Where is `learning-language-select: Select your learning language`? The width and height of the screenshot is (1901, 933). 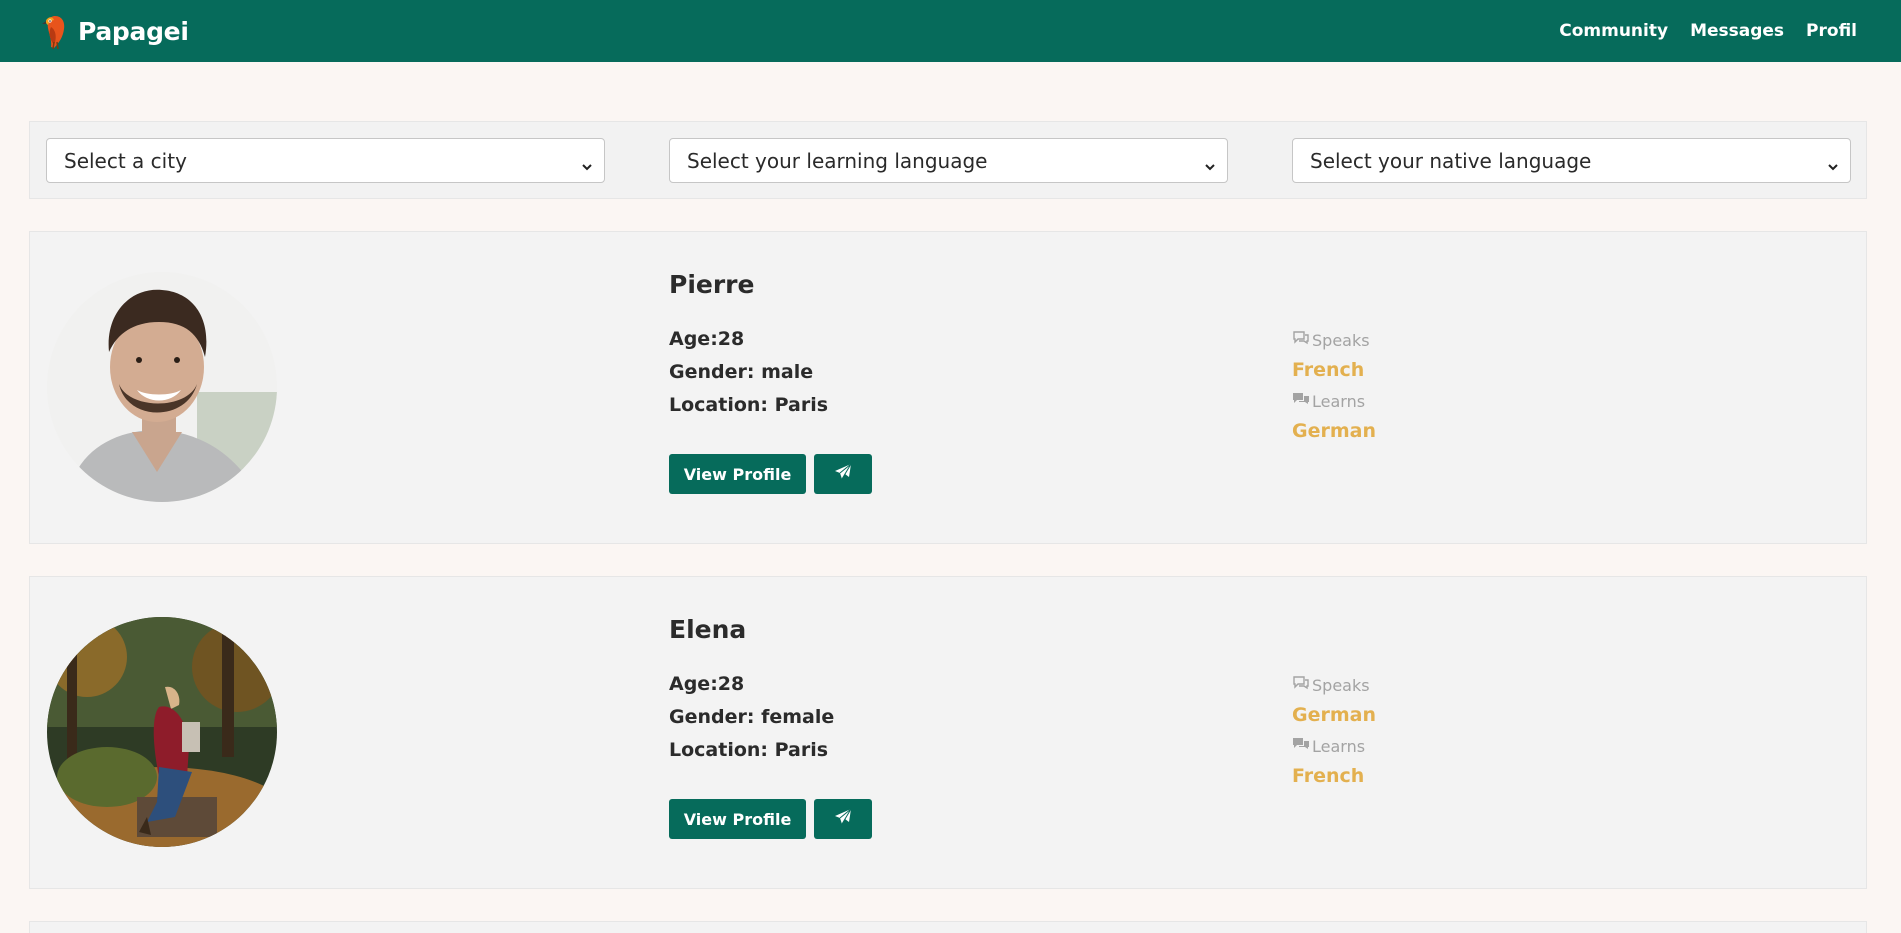 learning-language-select: Select your learning language is located at coordinates (948, 160).